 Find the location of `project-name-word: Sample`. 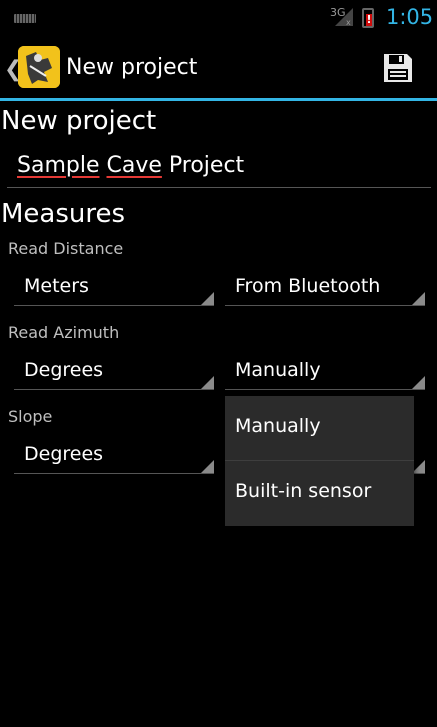

project-name-word: Sample is located at coordinates (58, 165).